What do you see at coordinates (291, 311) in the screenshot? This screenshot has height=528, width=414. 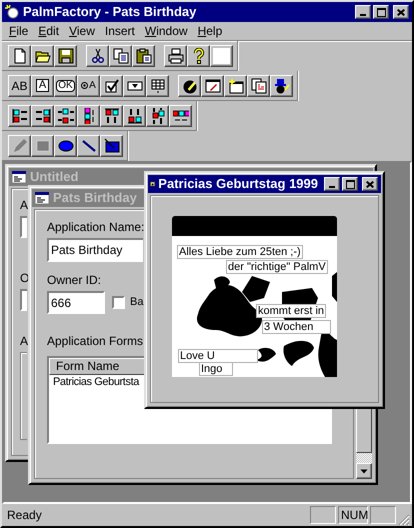 I see `form-label: kommt erst in` at bounding box center [291, 311].